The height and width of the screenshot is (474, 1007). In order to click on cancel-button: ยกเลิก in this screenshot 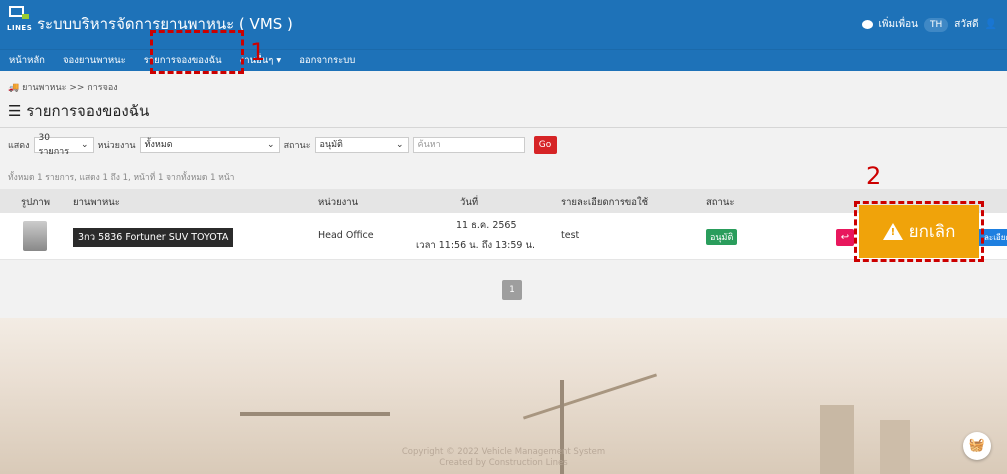, I will do `click(919, 231)`.